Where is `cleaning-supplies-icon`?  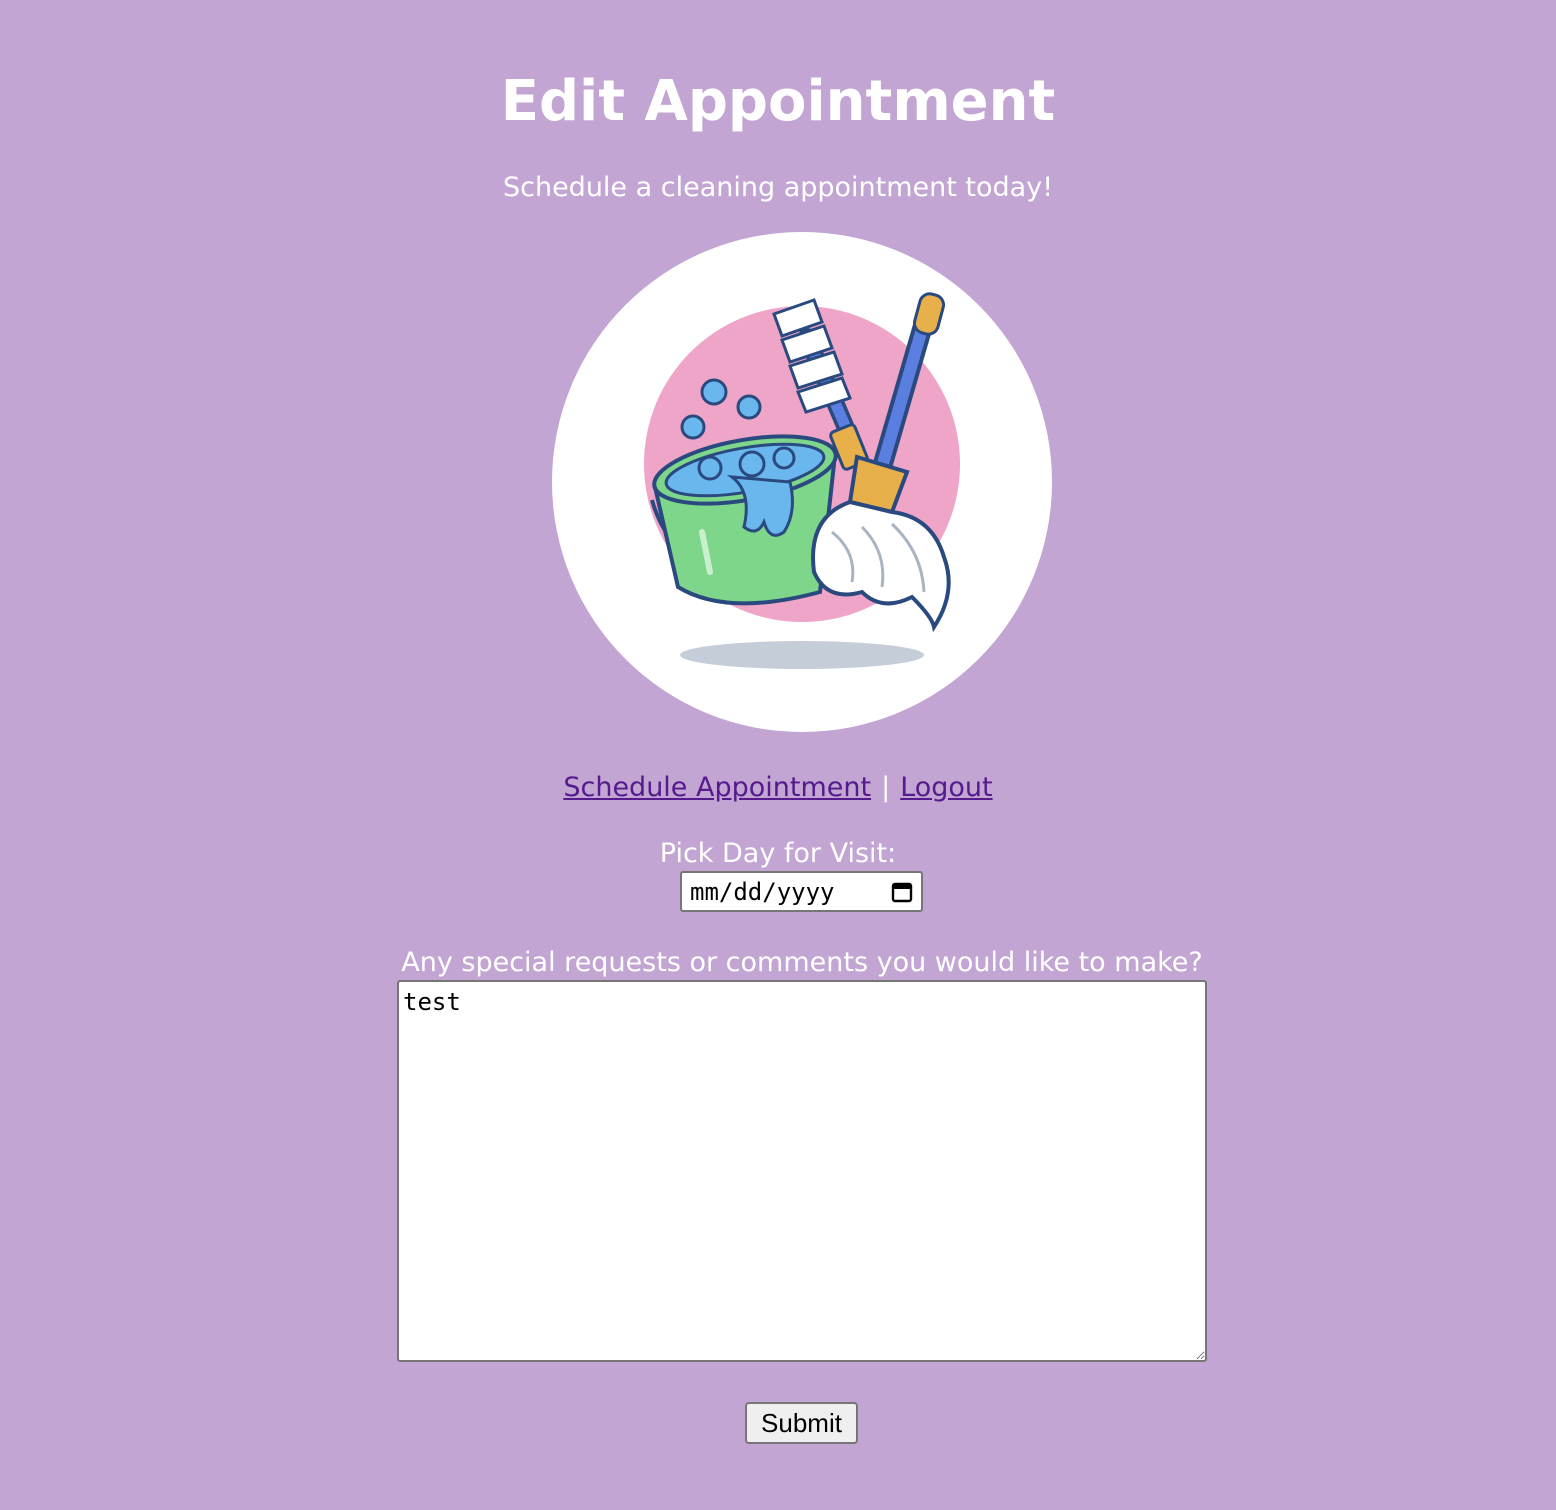 cleaning-supplies-icon is located at coordinates (802, 482).